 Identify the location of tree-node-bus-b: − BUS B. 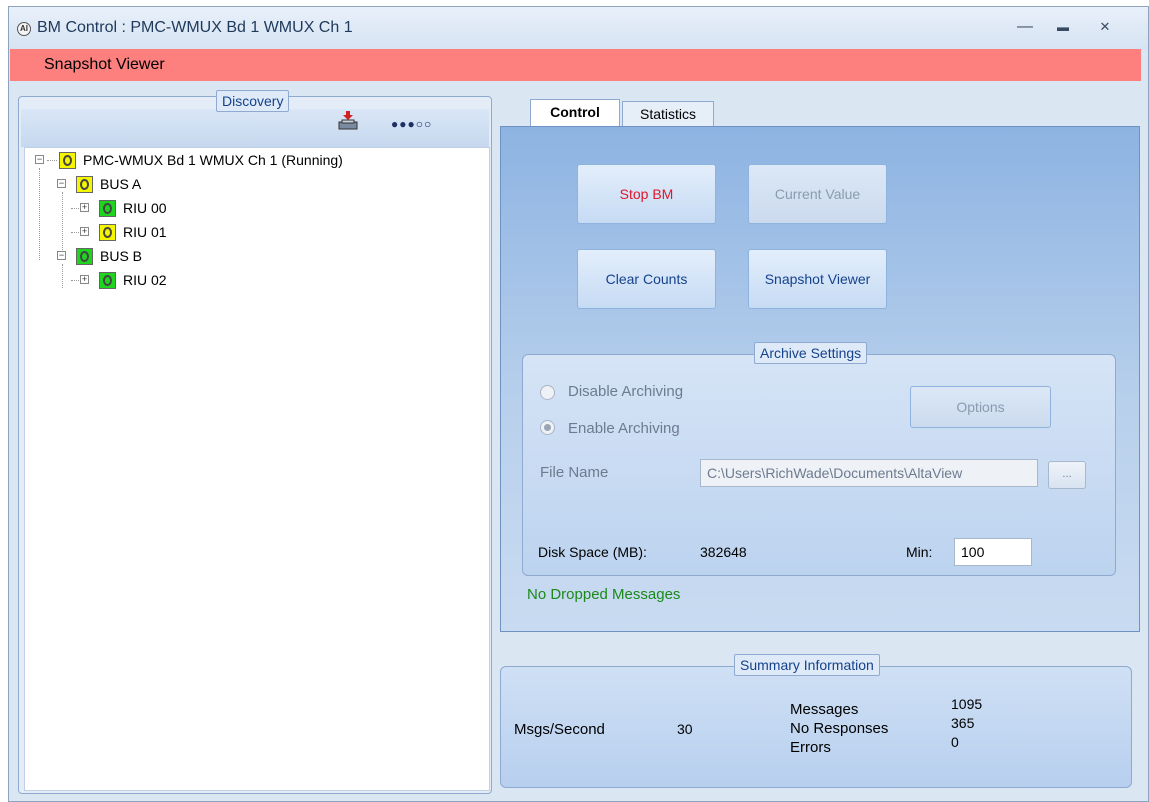
(206, 256).